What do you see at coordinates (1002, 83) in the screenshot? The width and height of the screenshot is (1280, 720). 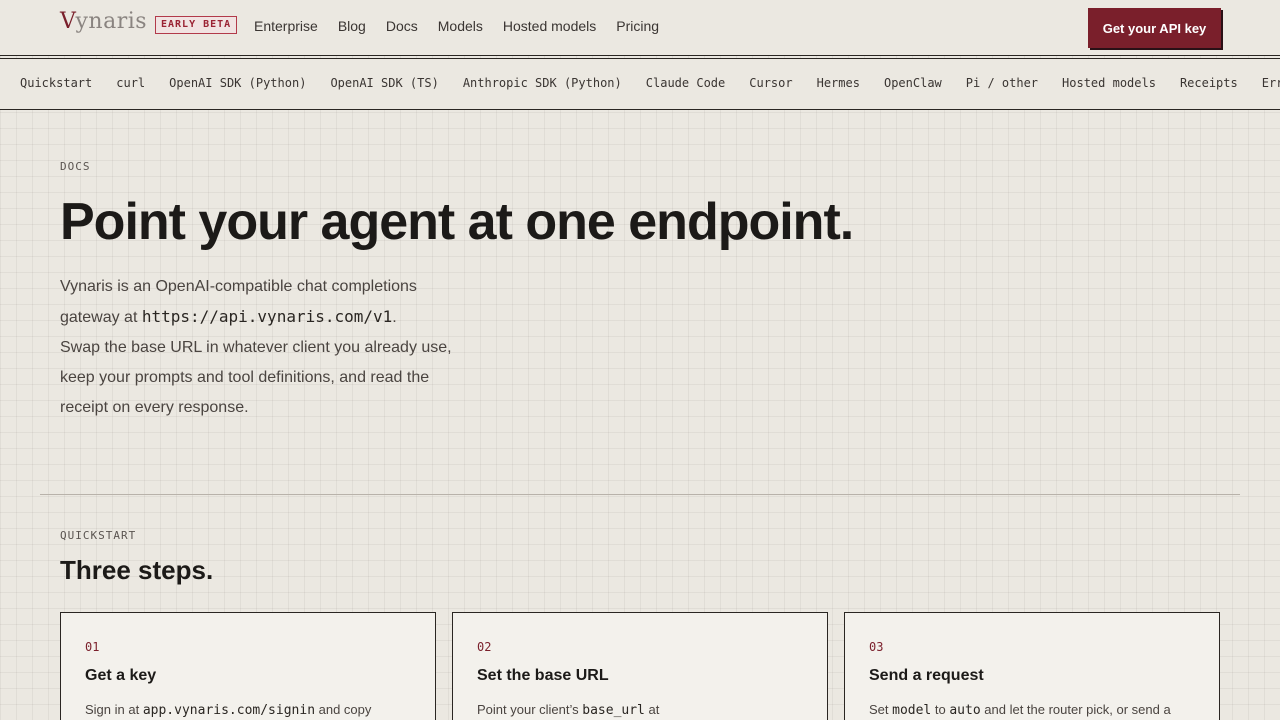 I see `subnav-pi-other: Pi / other` at bounding box center [1002, 83].